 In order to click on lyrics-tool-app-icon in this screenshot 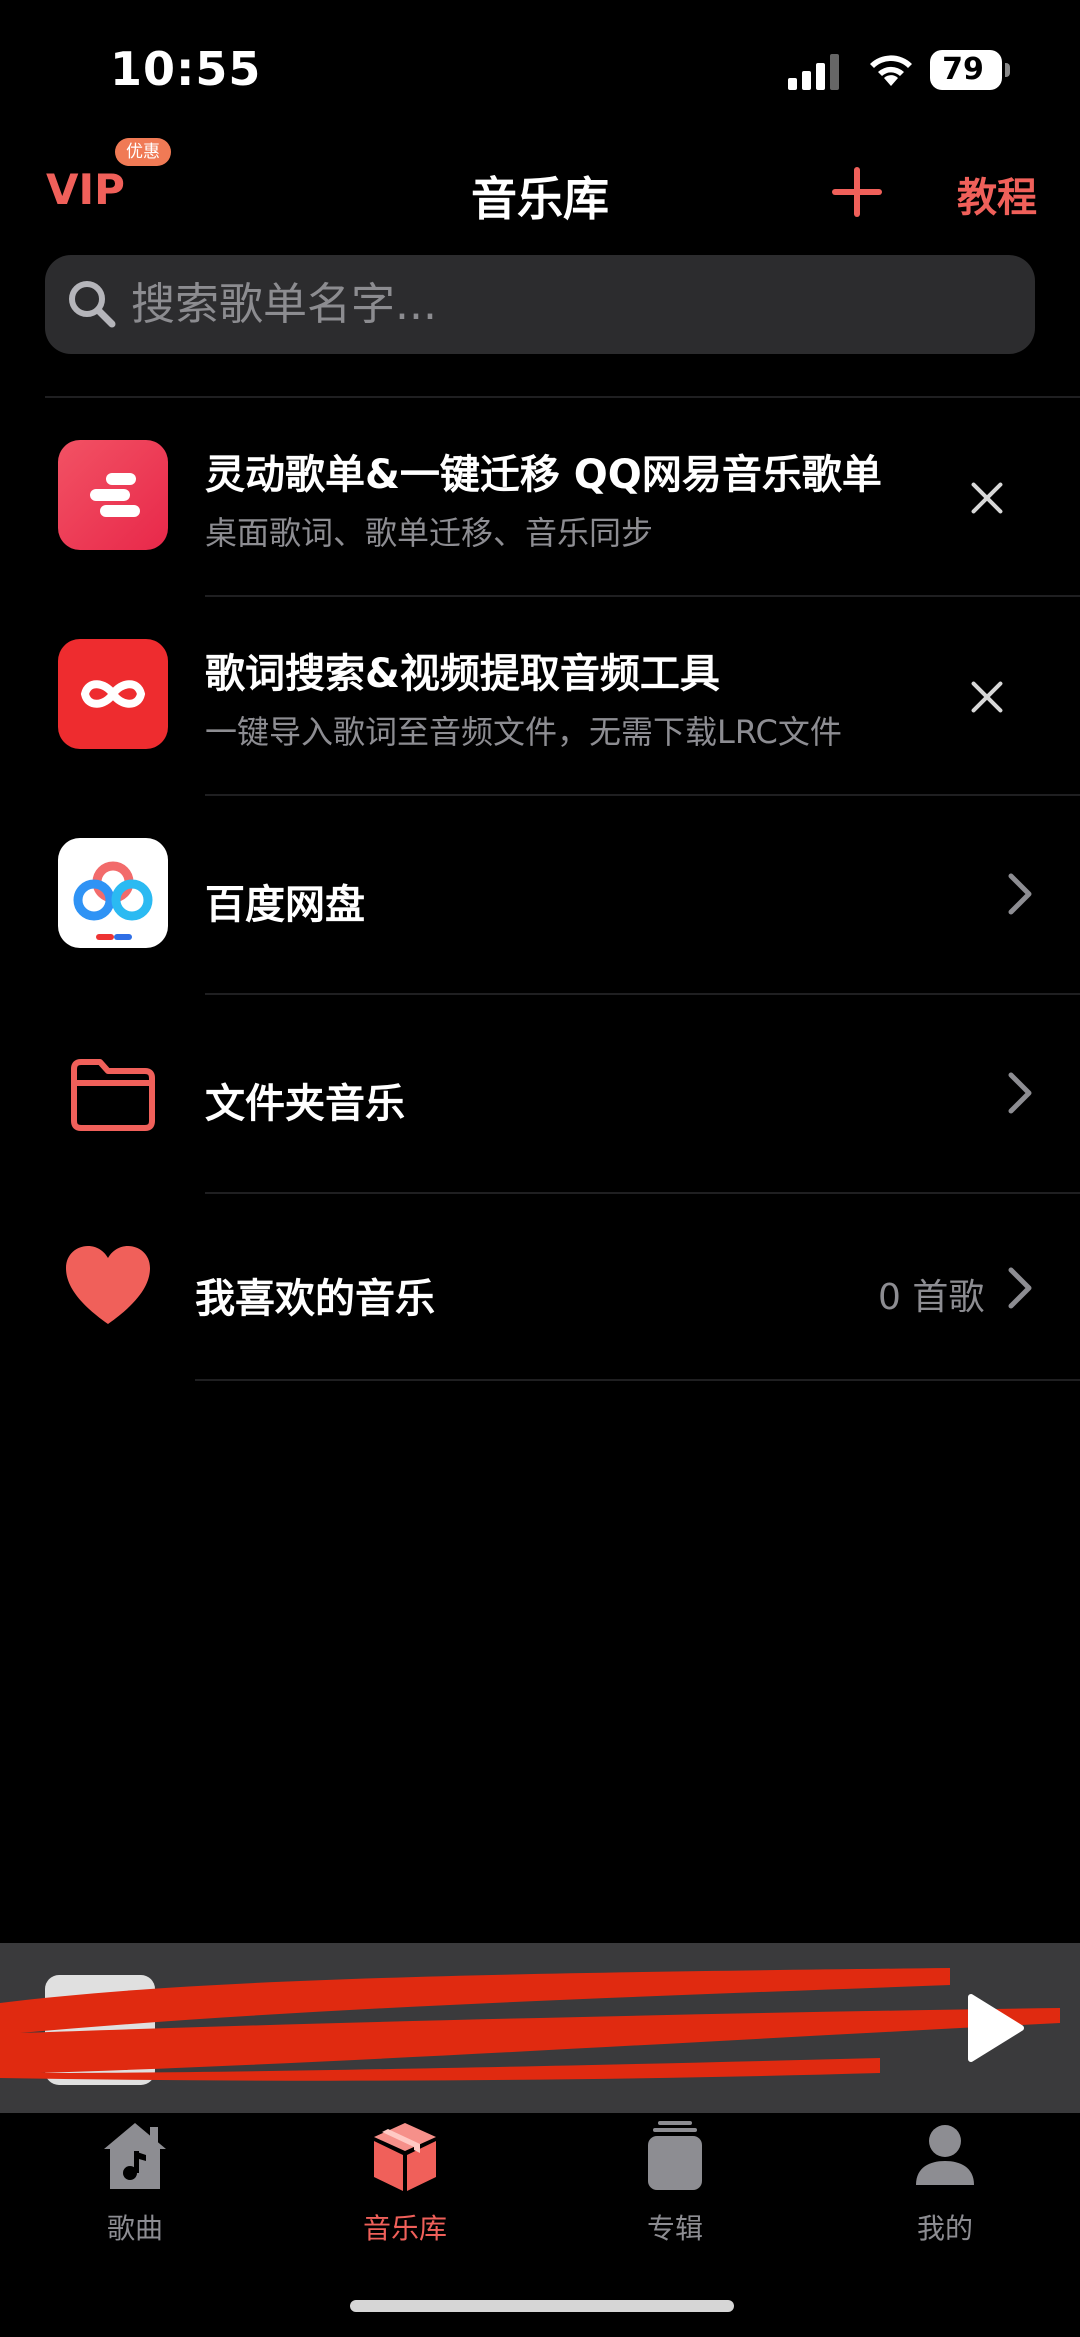, I will do `click(113, 694)`.